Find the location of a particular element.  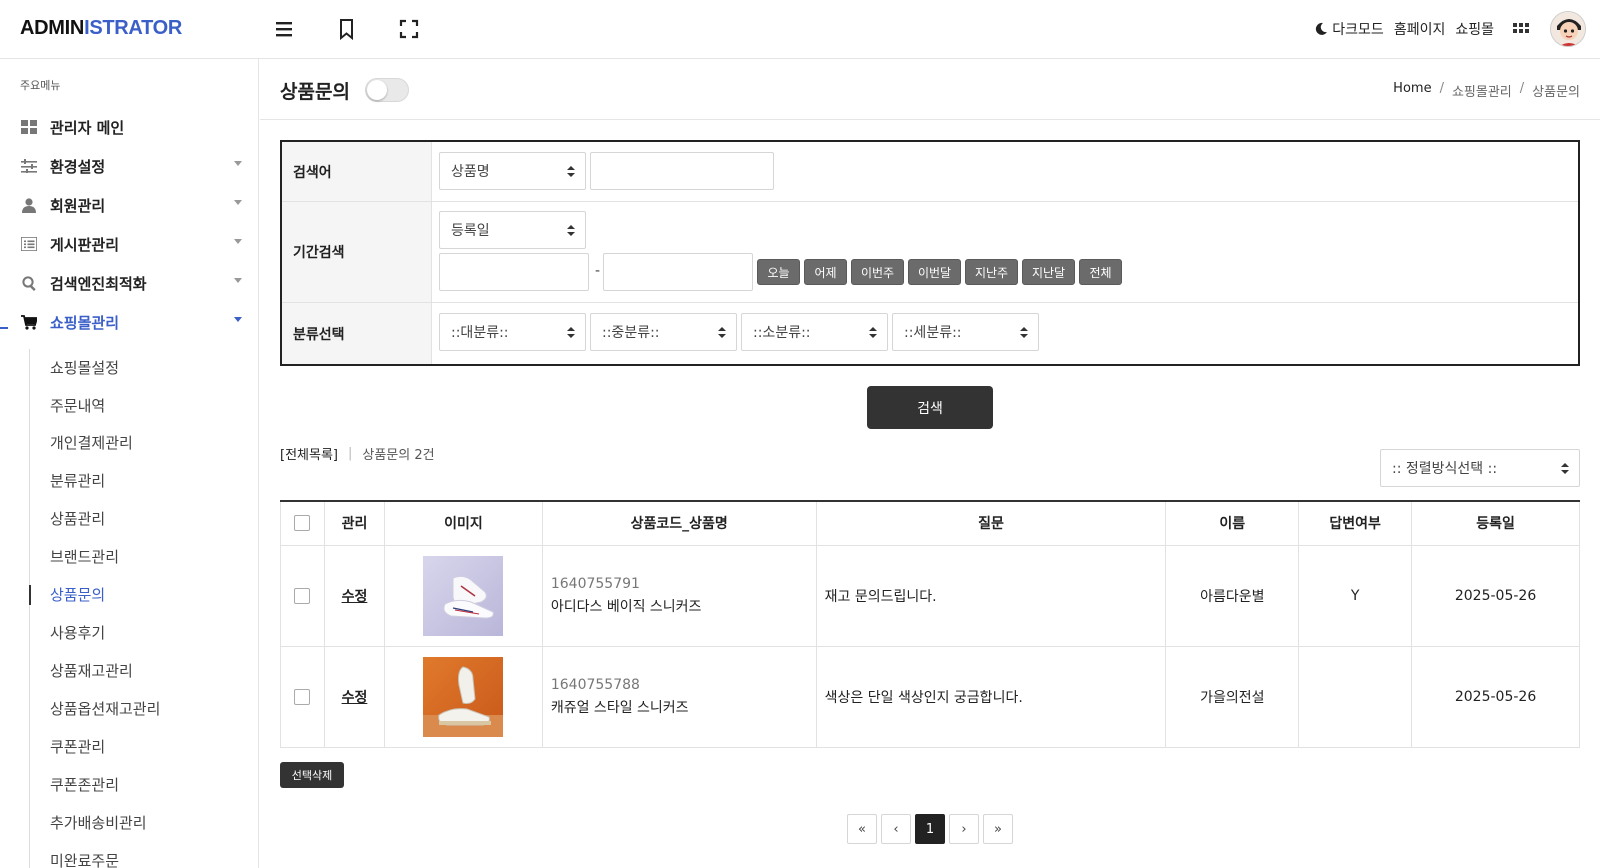

sidebar-subitem-orders: 주문내역 is located at coordinates (77, 405).